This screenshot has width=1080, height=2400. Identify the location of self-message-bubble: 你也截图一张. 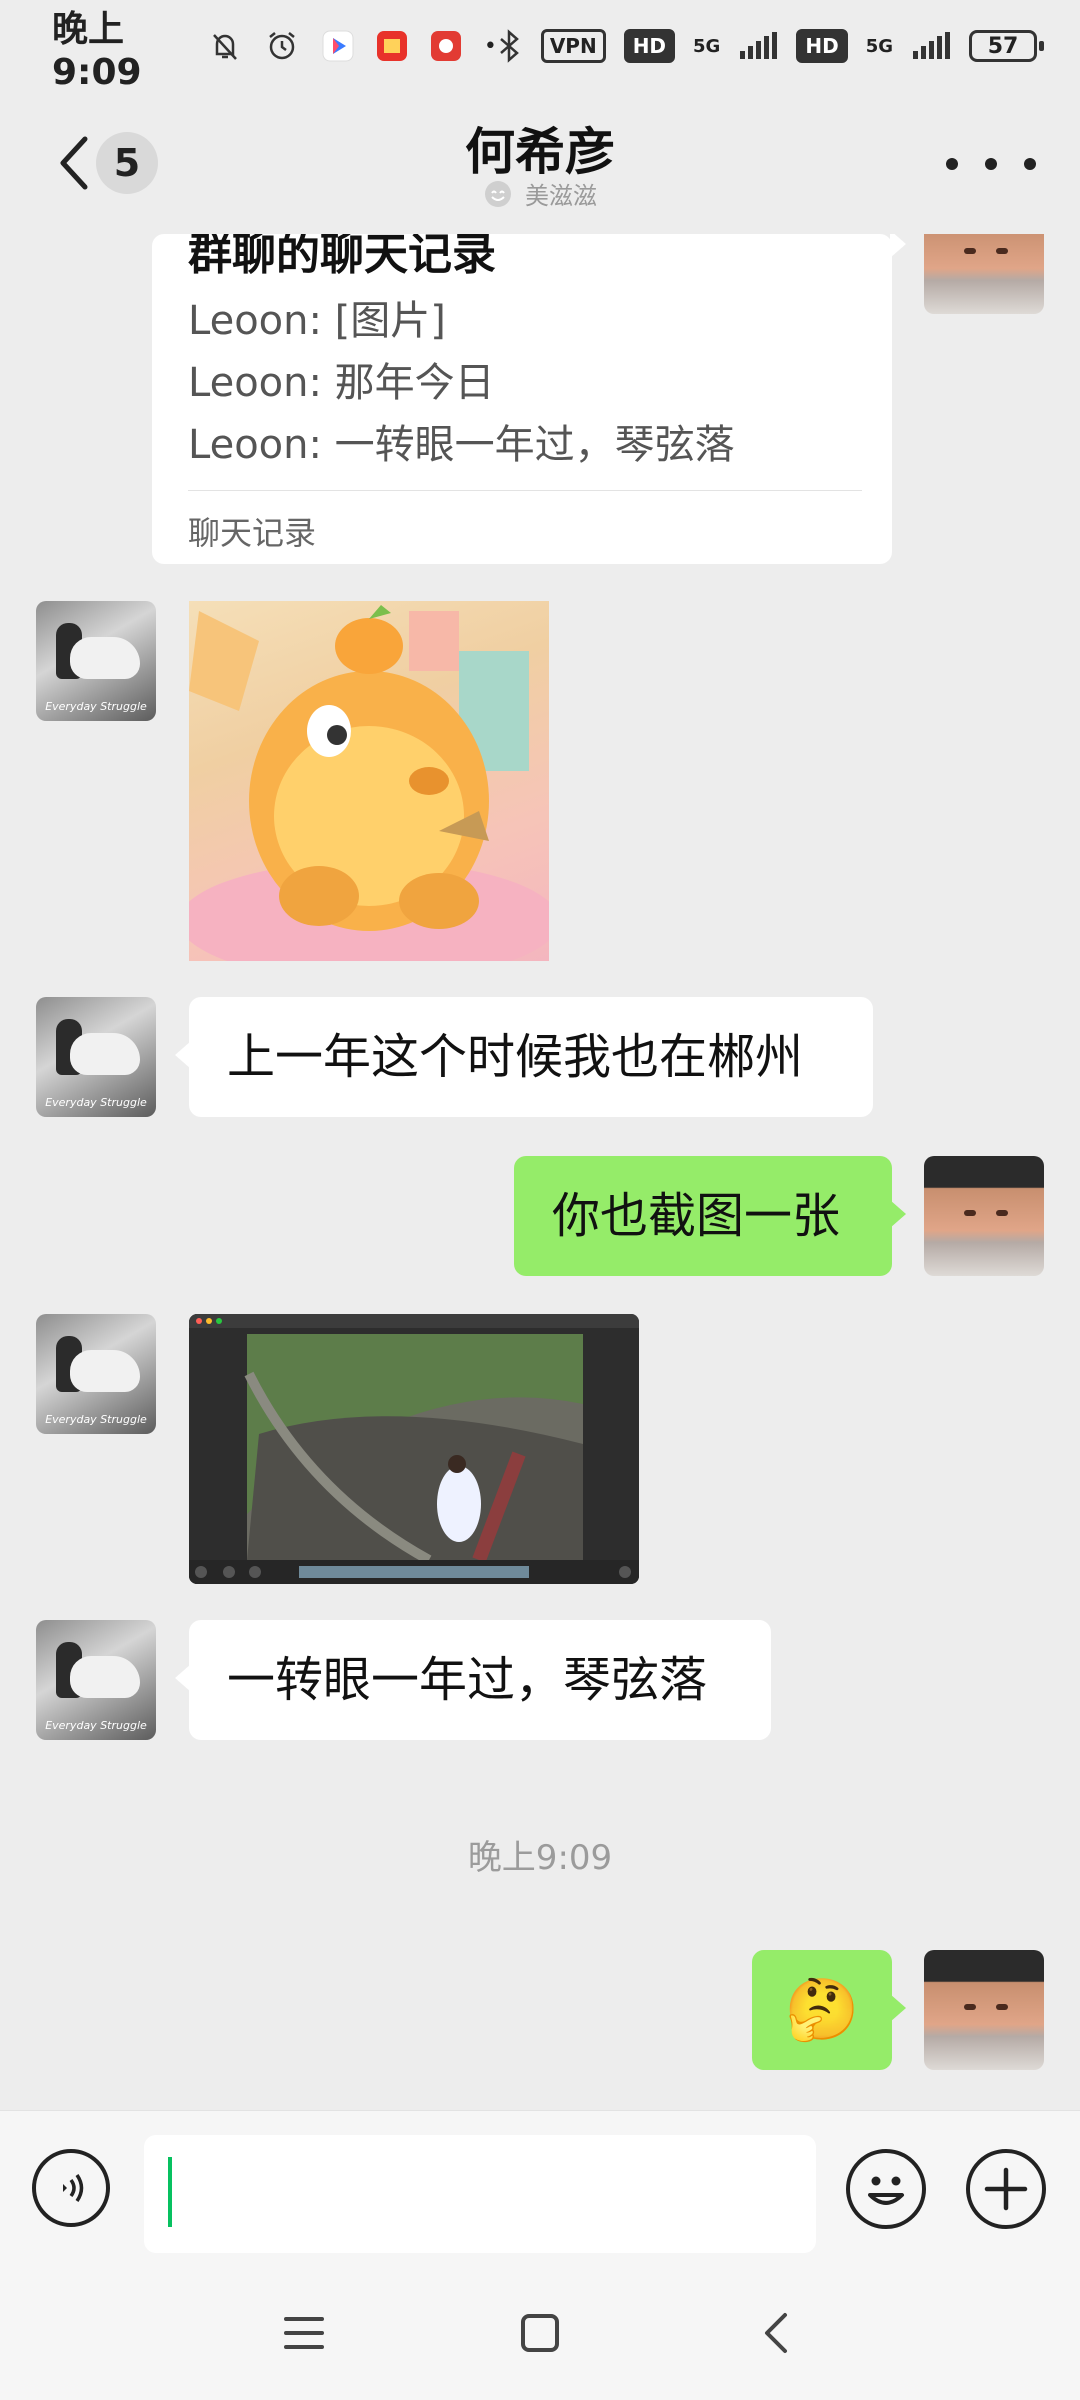
(710, 1216).